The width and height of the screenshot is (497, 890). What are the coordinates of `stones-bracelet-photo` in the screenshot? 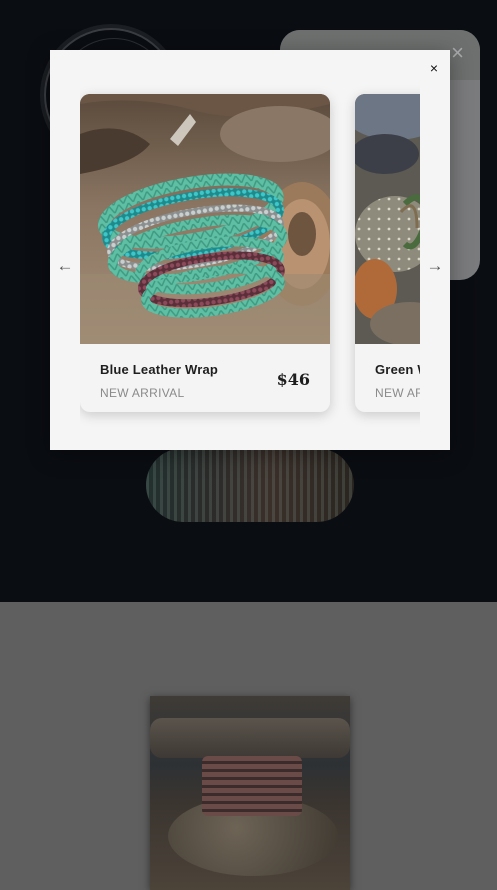 It's located at (387, 219).